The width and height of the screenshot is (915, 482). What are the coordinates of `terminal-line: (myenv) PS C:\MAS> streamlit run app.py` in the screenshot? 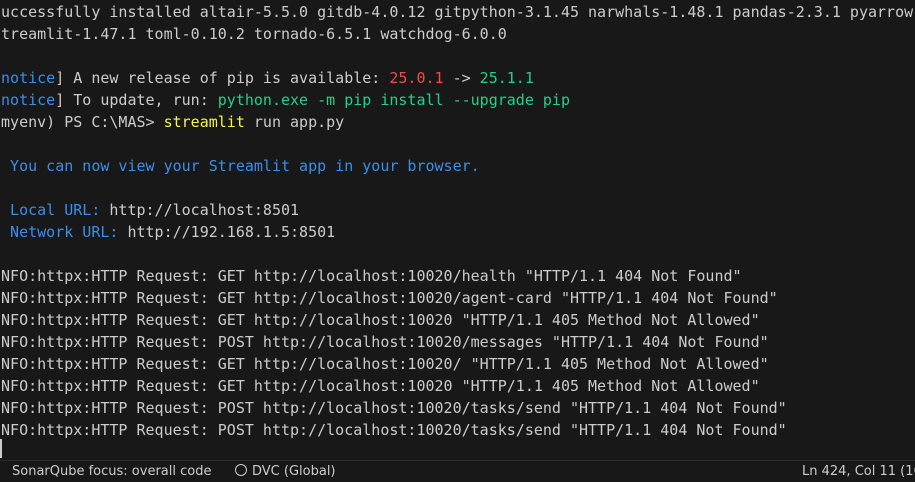 It's located at (457, 122).